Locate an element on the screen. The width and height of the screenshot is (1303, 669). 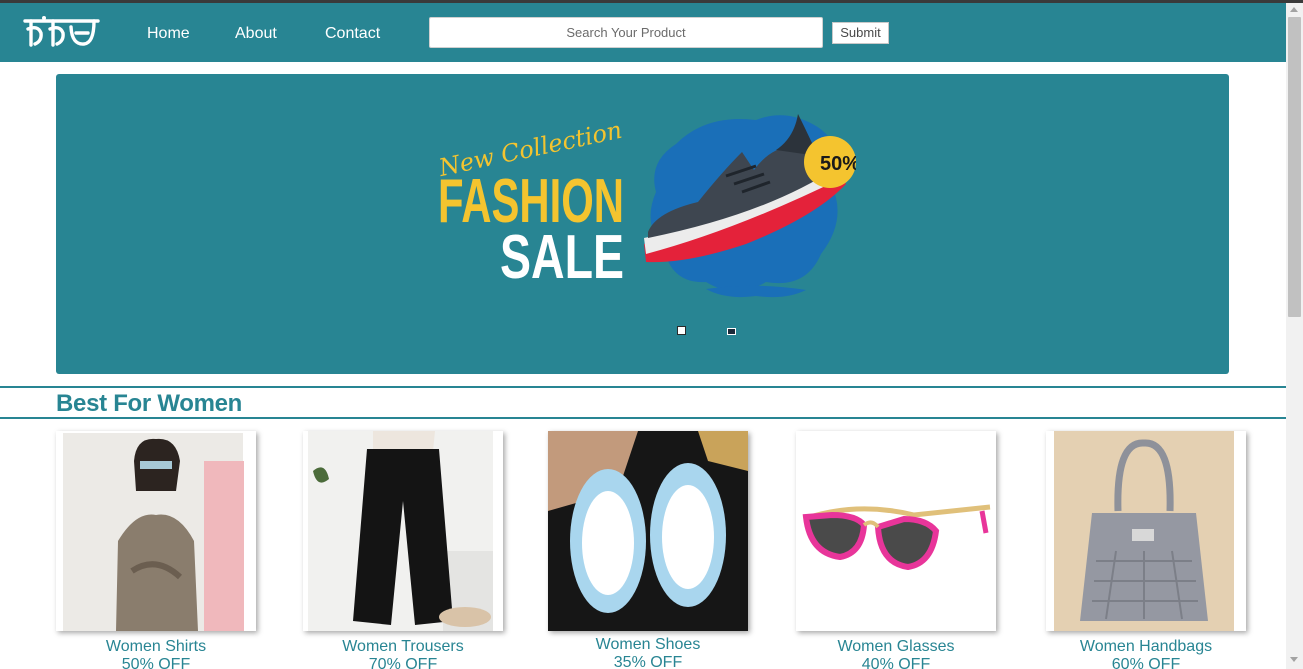
nav-home-link: Home is located at coordinates (168, 34).